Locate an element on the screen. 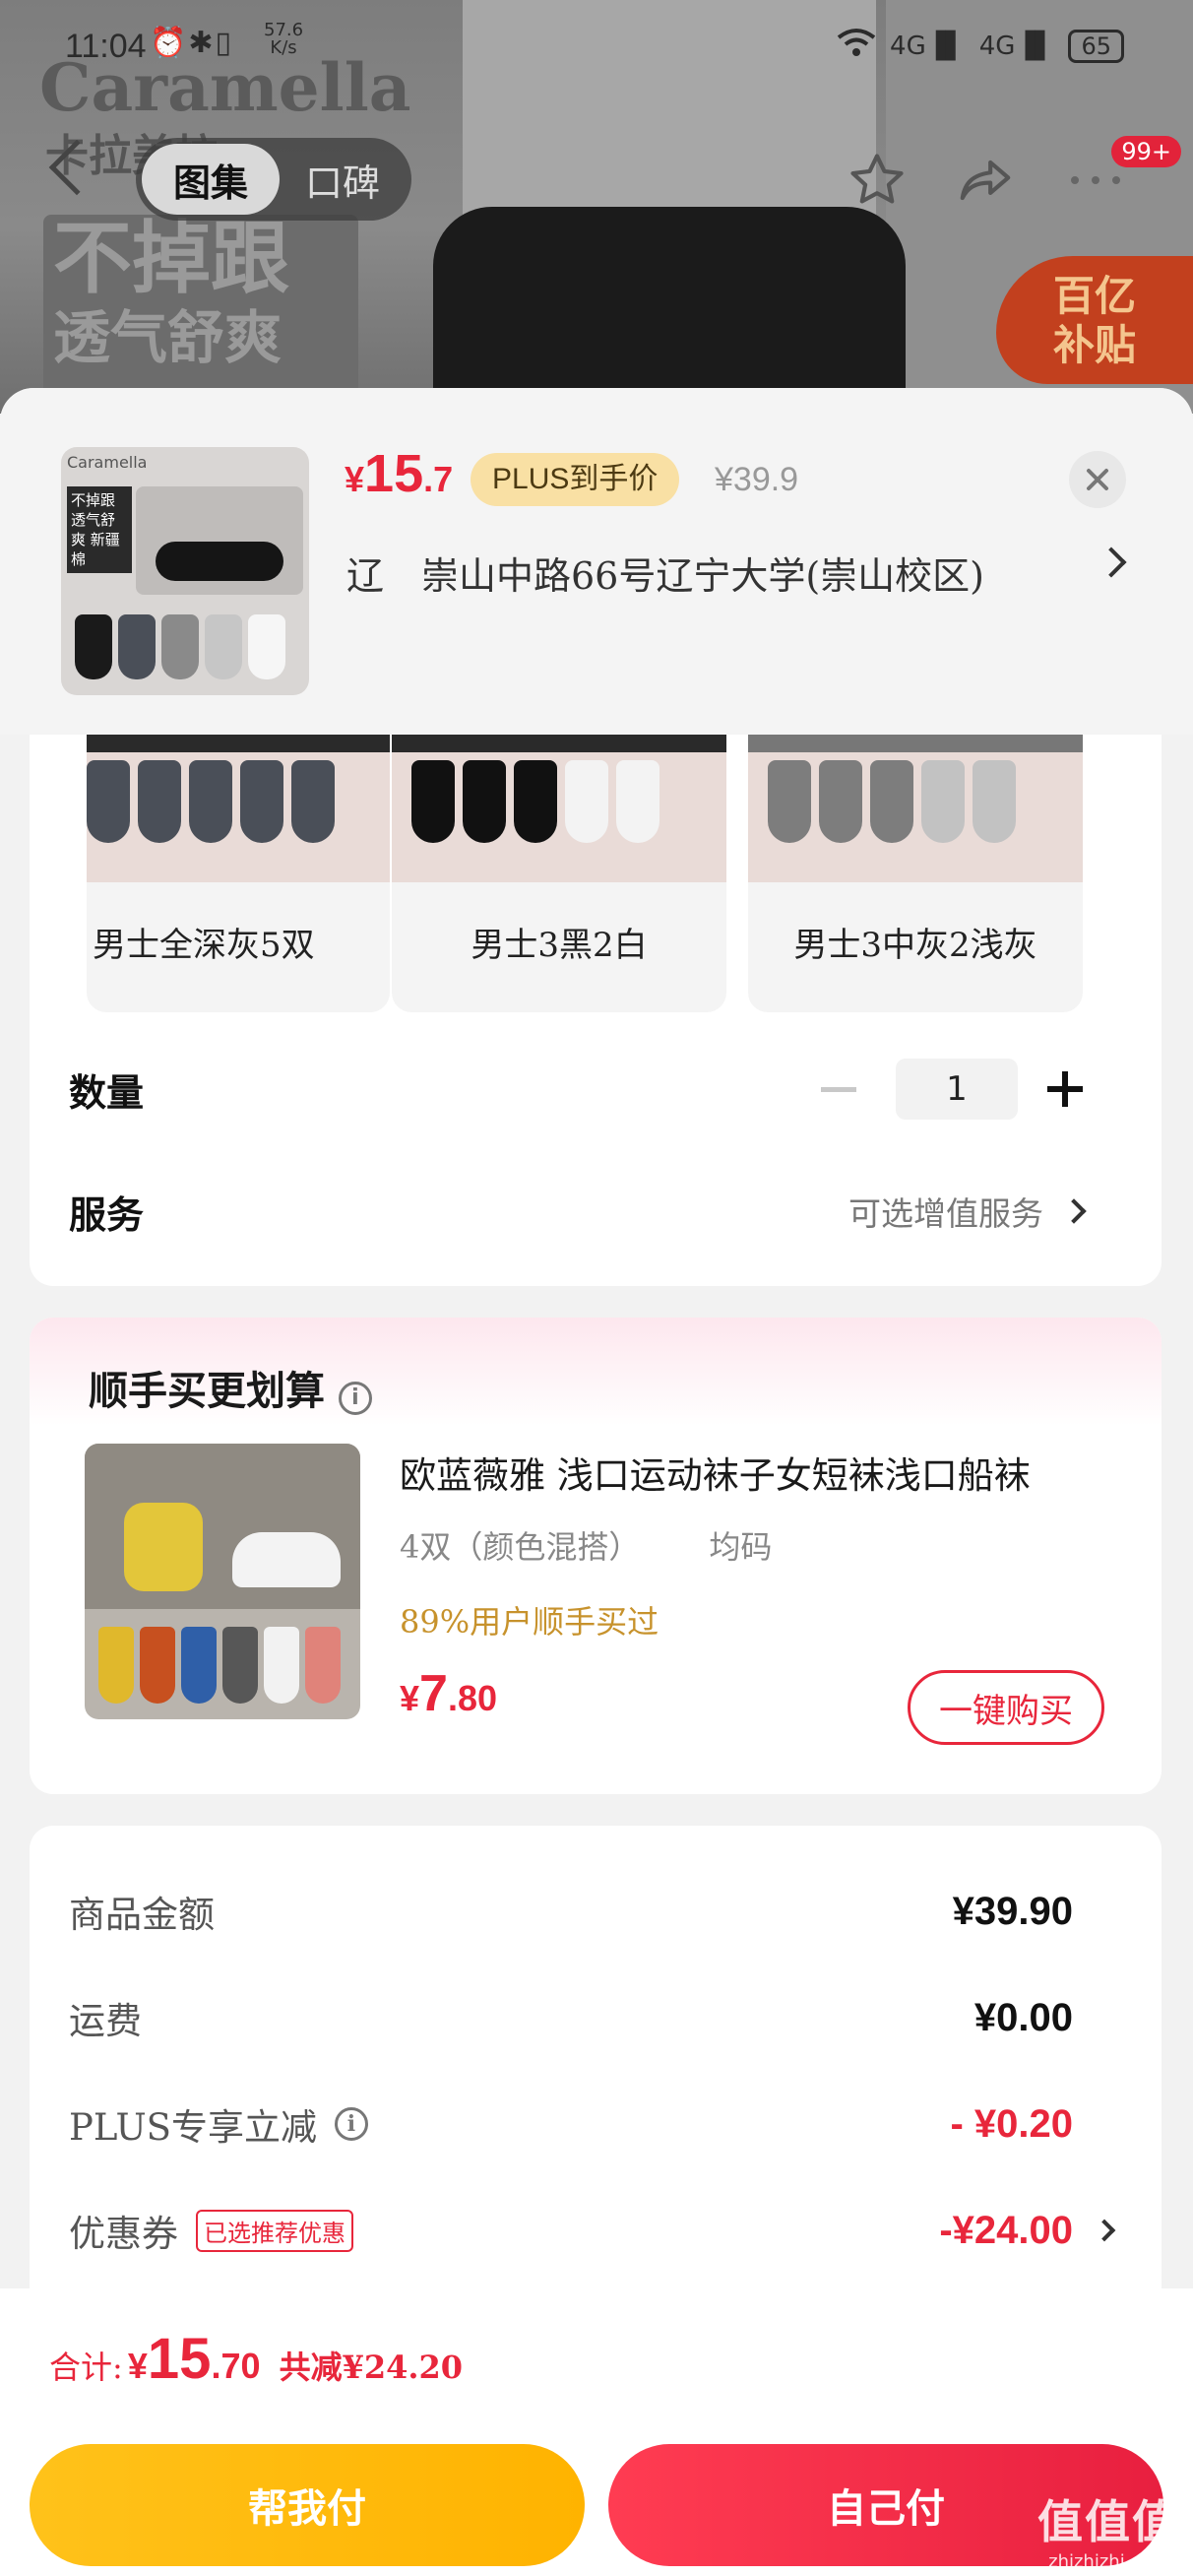 The image size is (1193, 2576). quantity-stepper: 1 is located at coordinates (952, 1089).